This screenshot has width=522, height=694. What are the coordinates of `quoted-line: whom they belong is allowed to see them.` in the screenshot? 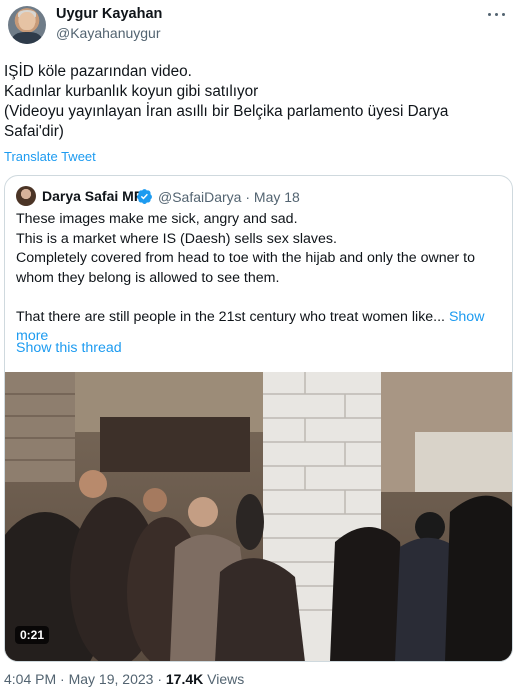 It's located at (148, 277).